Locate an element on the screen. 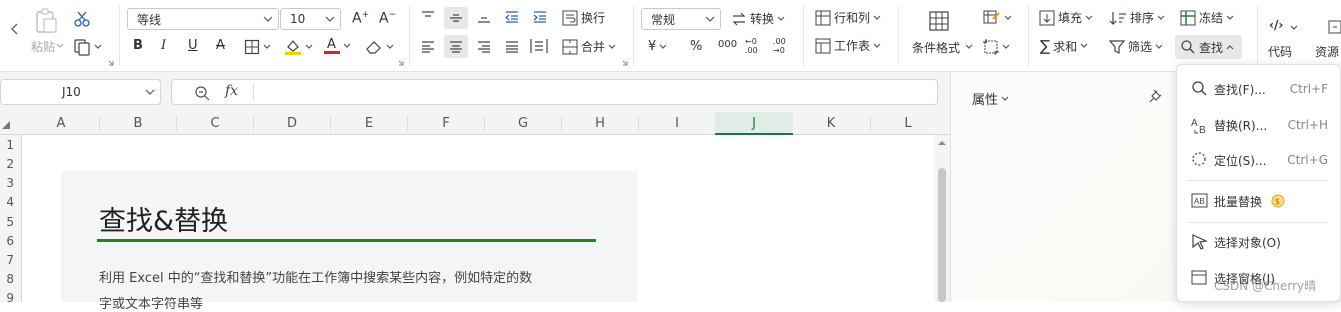  batch-replace-icon: AB is located at coordinates (1199, 200).